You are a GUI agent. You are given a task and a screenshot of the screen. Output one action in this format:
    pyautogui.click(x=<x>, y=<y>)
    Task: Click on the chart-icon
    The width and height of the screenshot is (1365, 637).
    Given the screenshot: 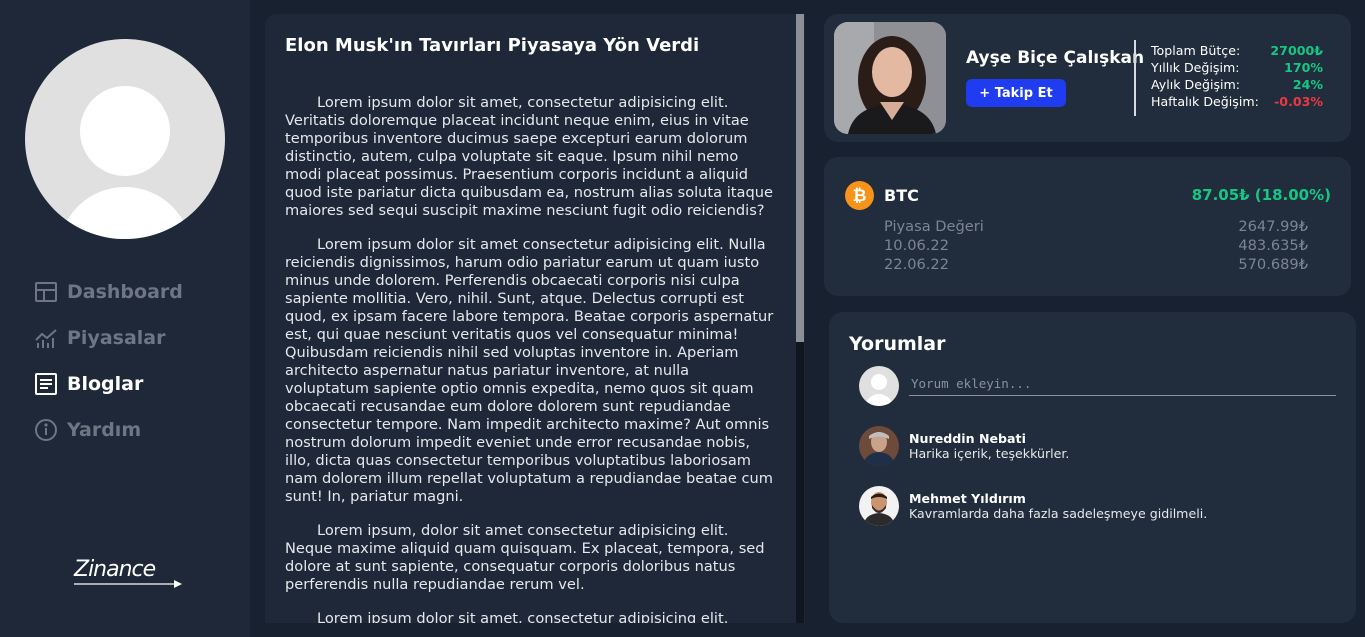 What is the action you would take?
    pyautogui.click(x=46, y=338)
    